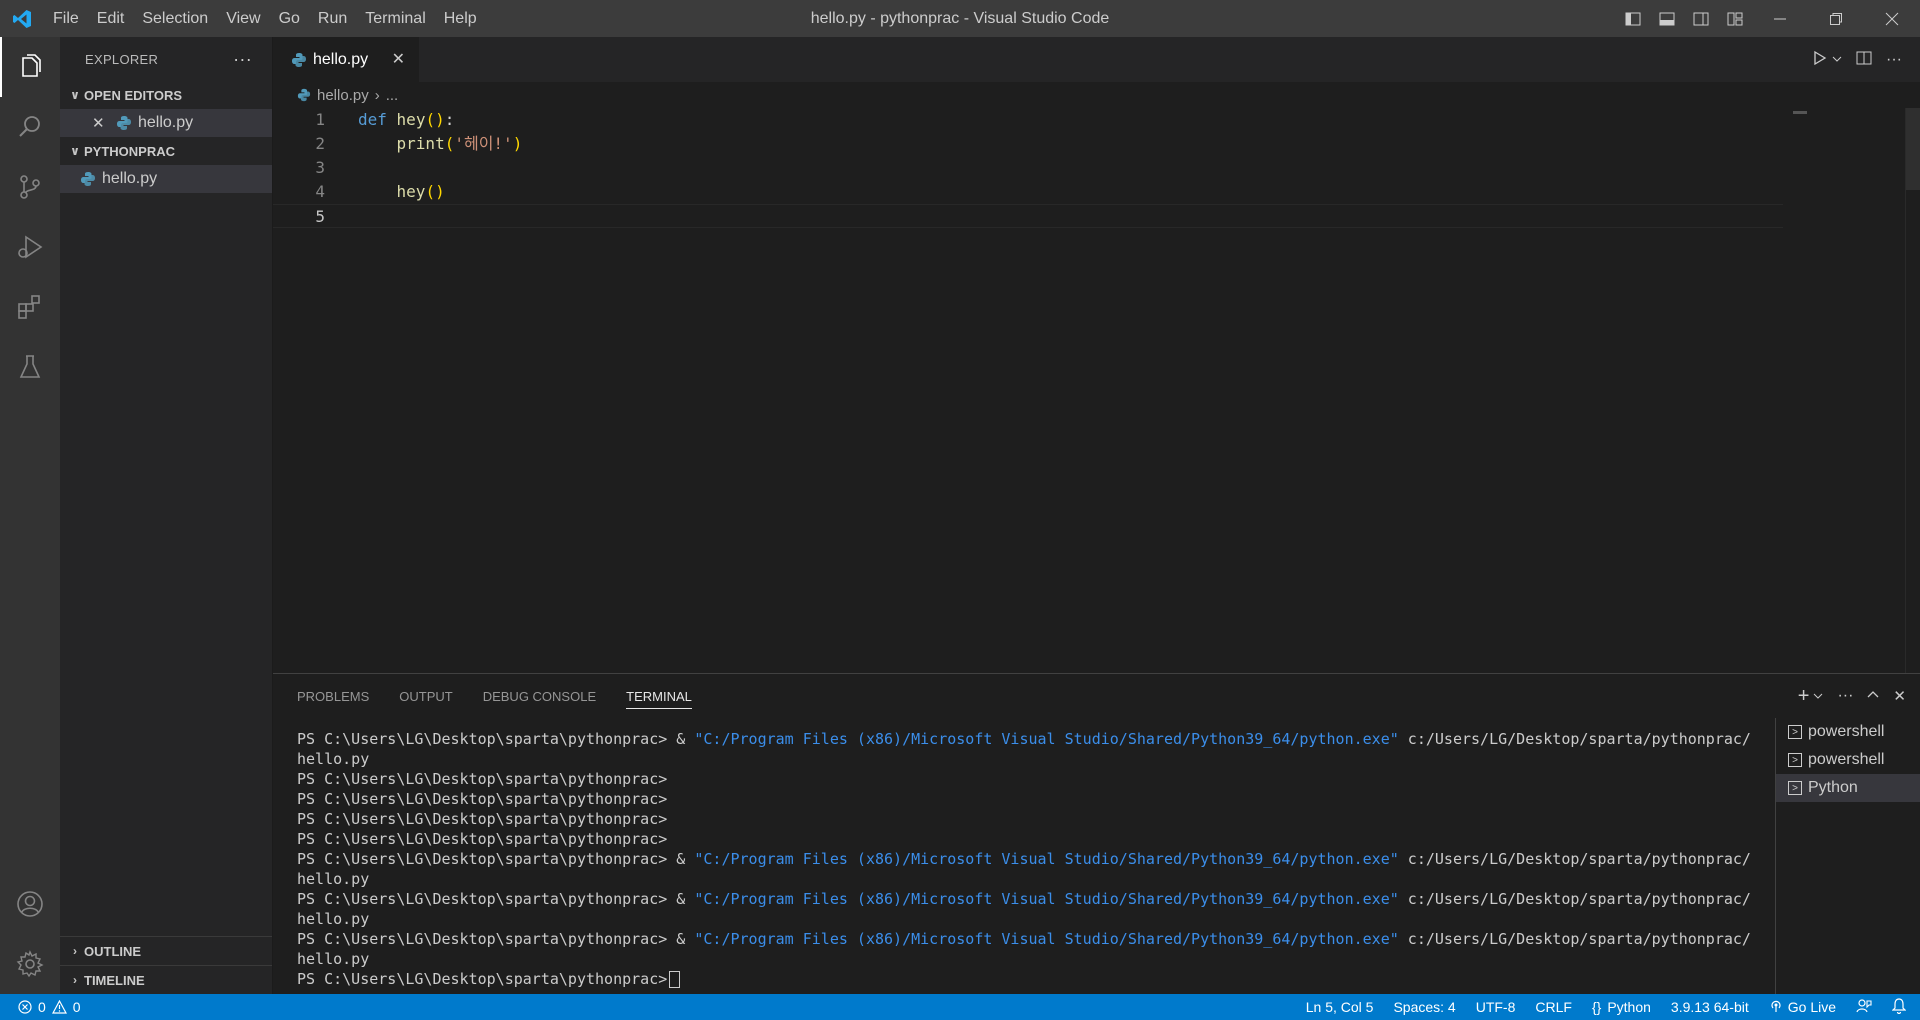 The height and width of the screenshot is (1020, 1920). I want to click on open-editors-label: OPEN EDITORS, so click(133, 95).